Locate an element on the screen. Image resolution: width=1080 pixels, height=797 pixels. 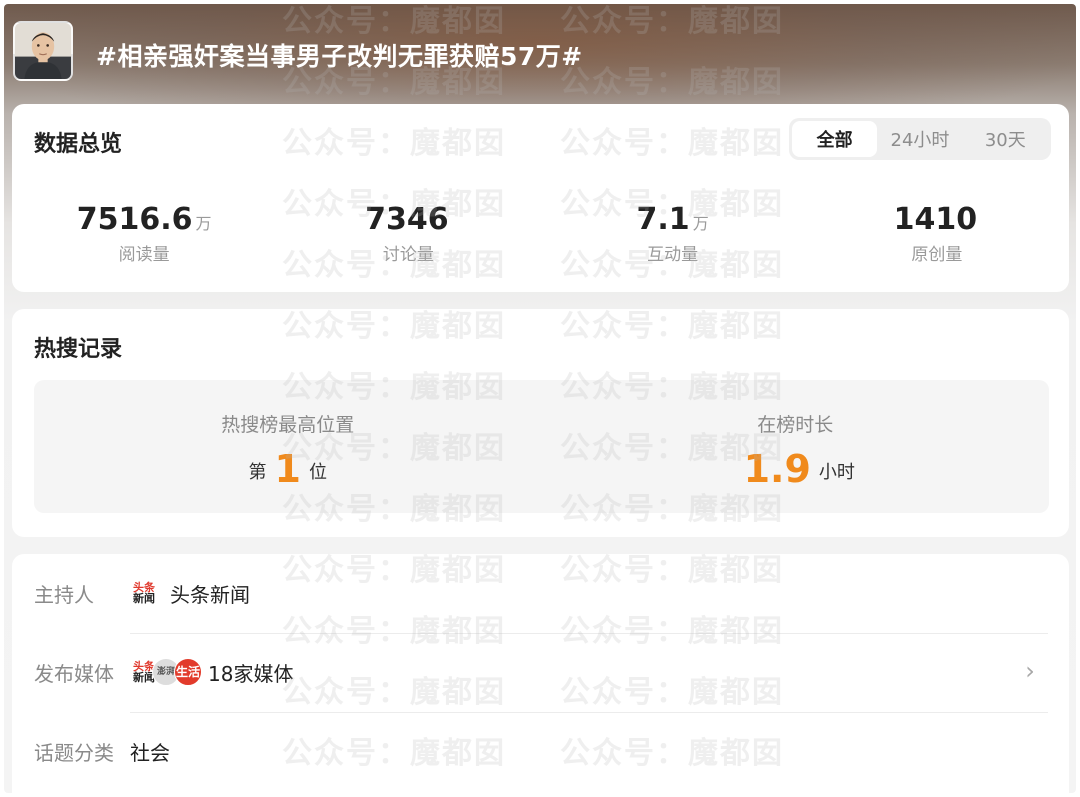
tab-30d: 30天 is located at coordinates (1005, 139).